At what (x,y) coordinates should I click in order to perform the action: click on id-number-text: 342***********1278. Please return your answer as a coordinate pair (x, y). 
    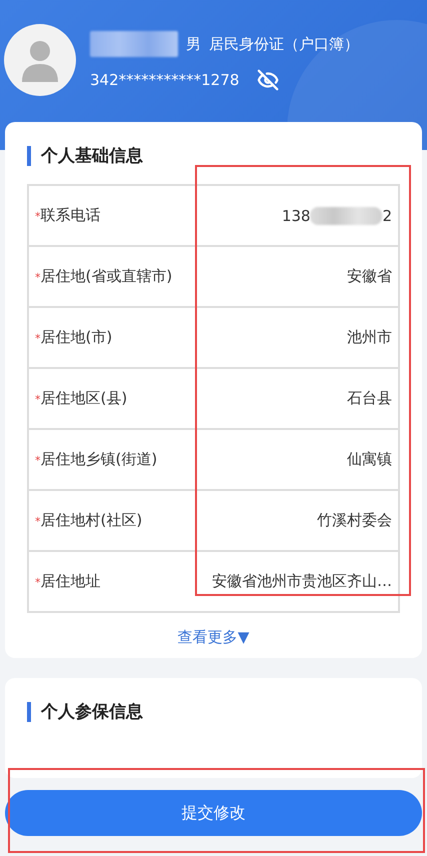
    Looking at the image, I should click on (165, 80).